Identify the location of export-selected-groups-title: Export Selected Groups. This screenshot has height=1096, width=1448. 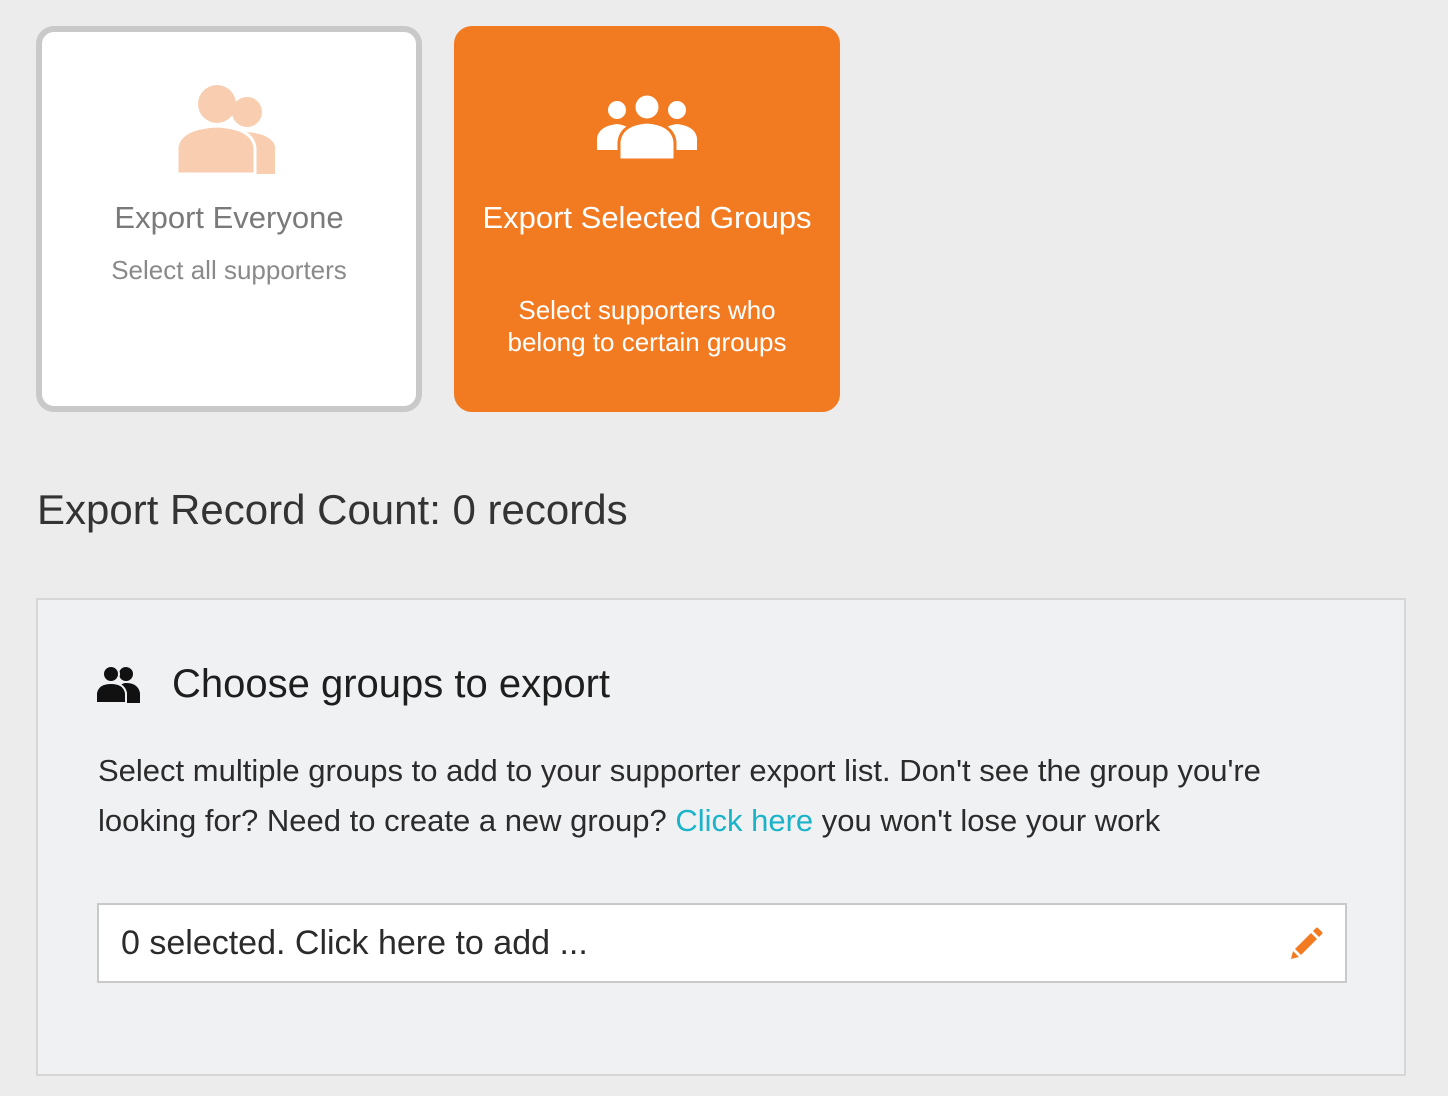
(647, 217).